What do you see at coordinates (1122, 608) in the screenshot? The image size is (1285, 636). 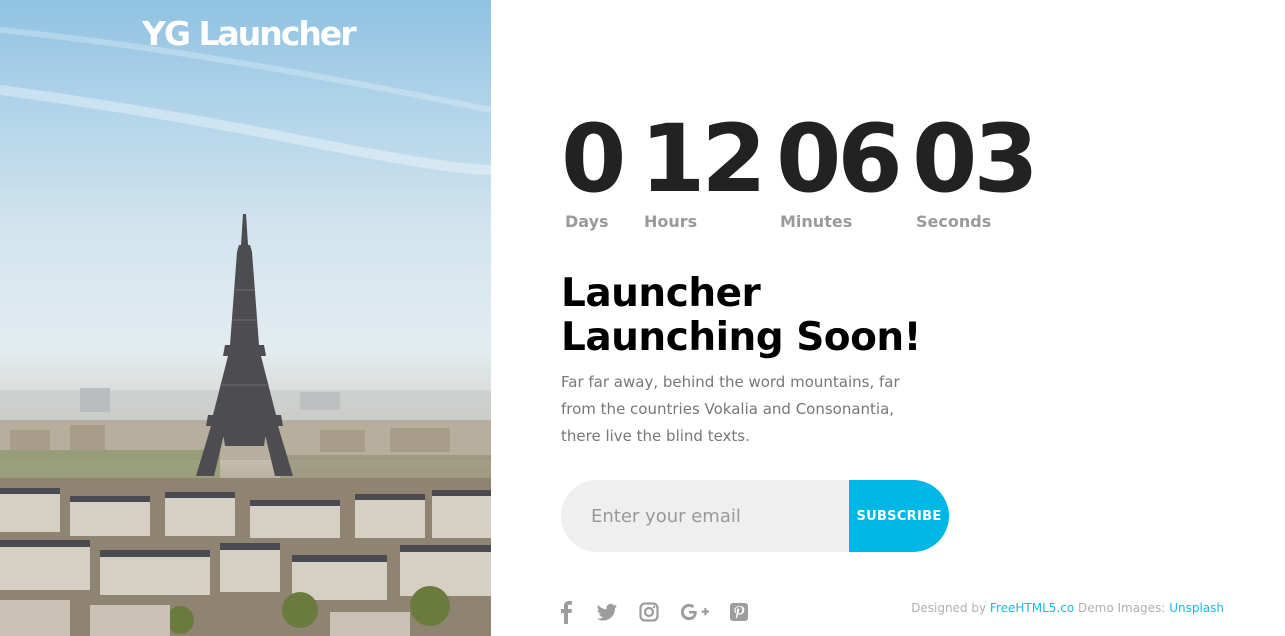 I see `demo-images-text: Demo Images:` at bounding box center [1122, 608].